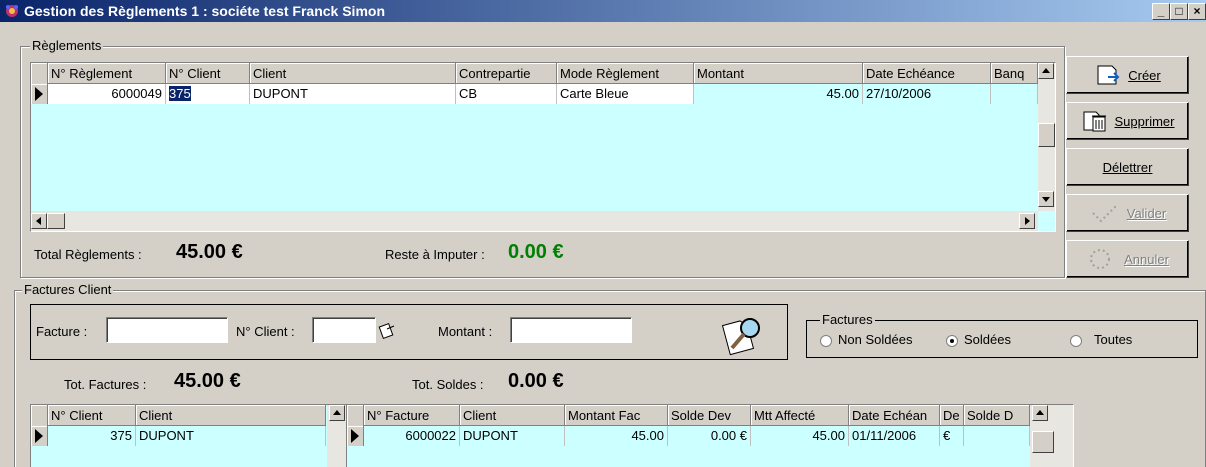 This screenshot has height=467, width=1206. Describe the element at coordinates (987, 339) in the screenshot. I see `radio-soldees-label: Soldées` at that location.